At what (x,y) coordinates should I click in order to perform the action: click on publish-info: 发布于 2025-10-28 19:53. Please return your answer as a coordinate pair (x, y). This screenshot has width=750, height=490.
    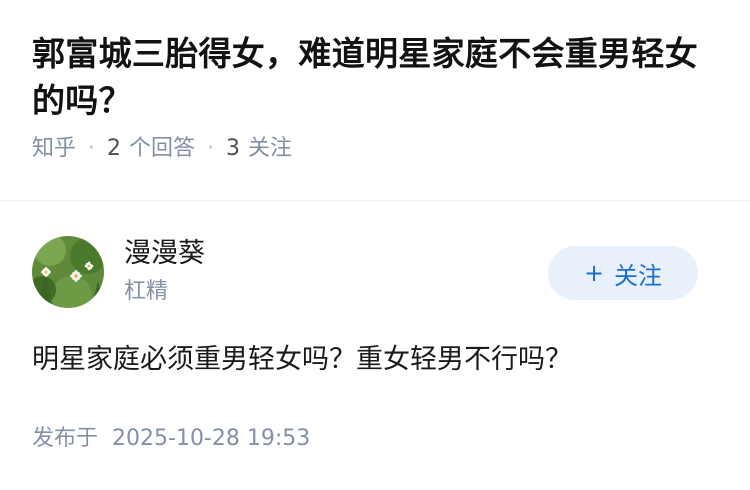
    Looking at the image, I should click on (171, 439).